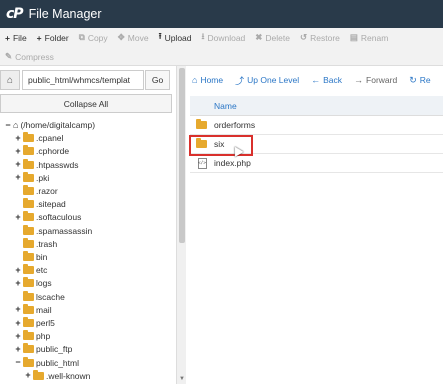 This screenshot has height=384, width=443. Describe the element at coordinates (277, 37) in the screenshot. I see `button-label: Delete` at that location.